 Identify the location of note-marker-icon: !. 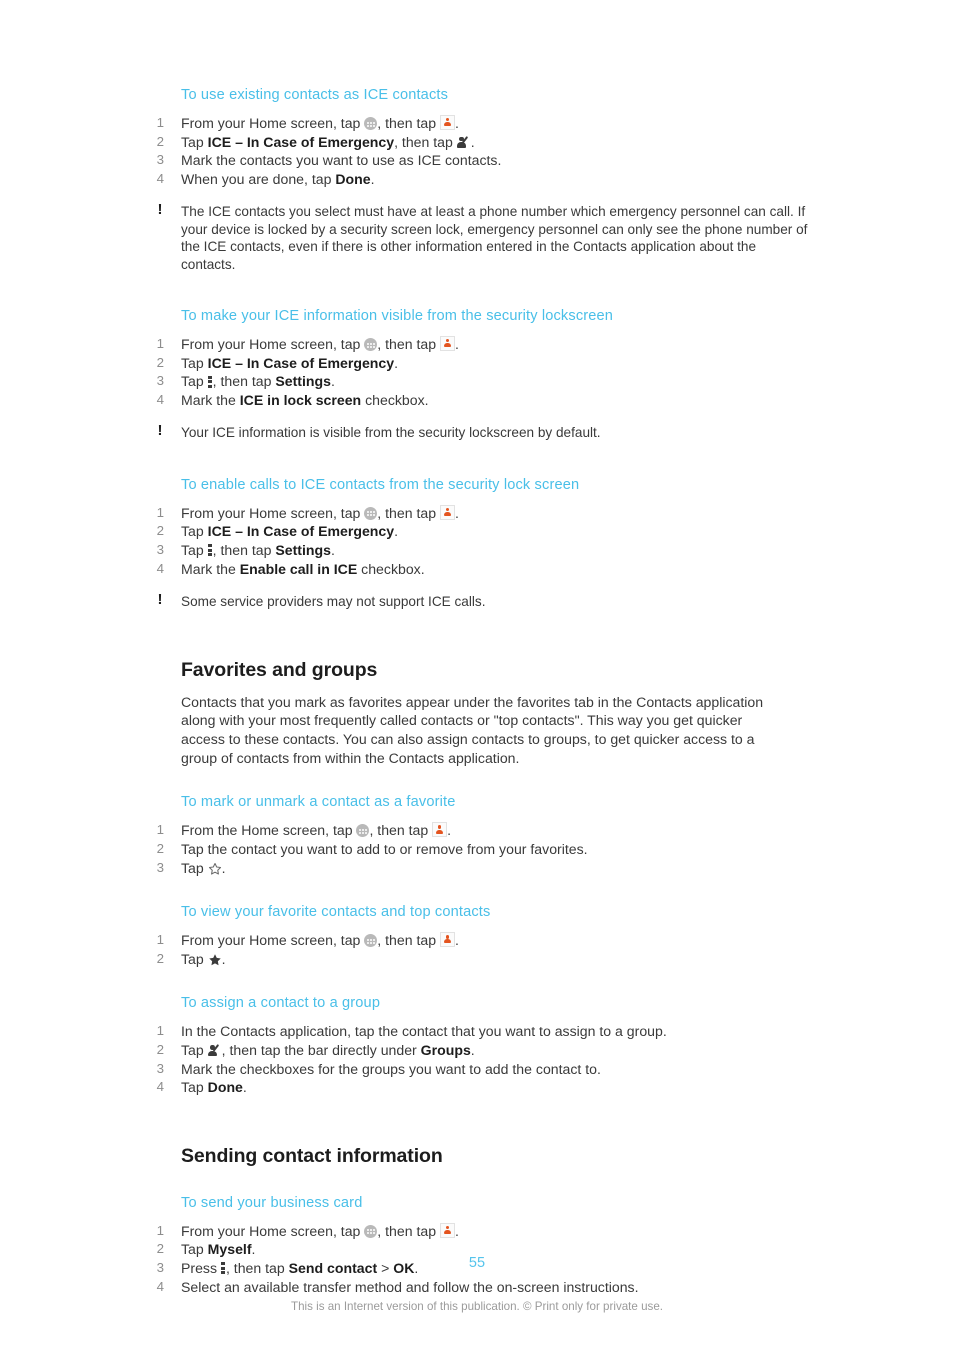
(160, 431).